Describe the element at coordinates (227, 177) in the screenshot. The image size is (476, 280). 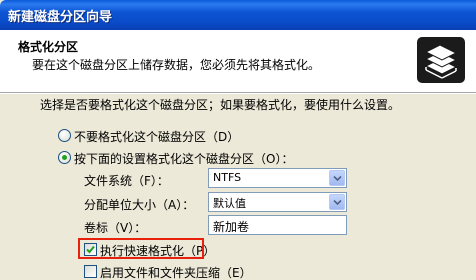
I see `filesystem-value: NTFS` at that location.